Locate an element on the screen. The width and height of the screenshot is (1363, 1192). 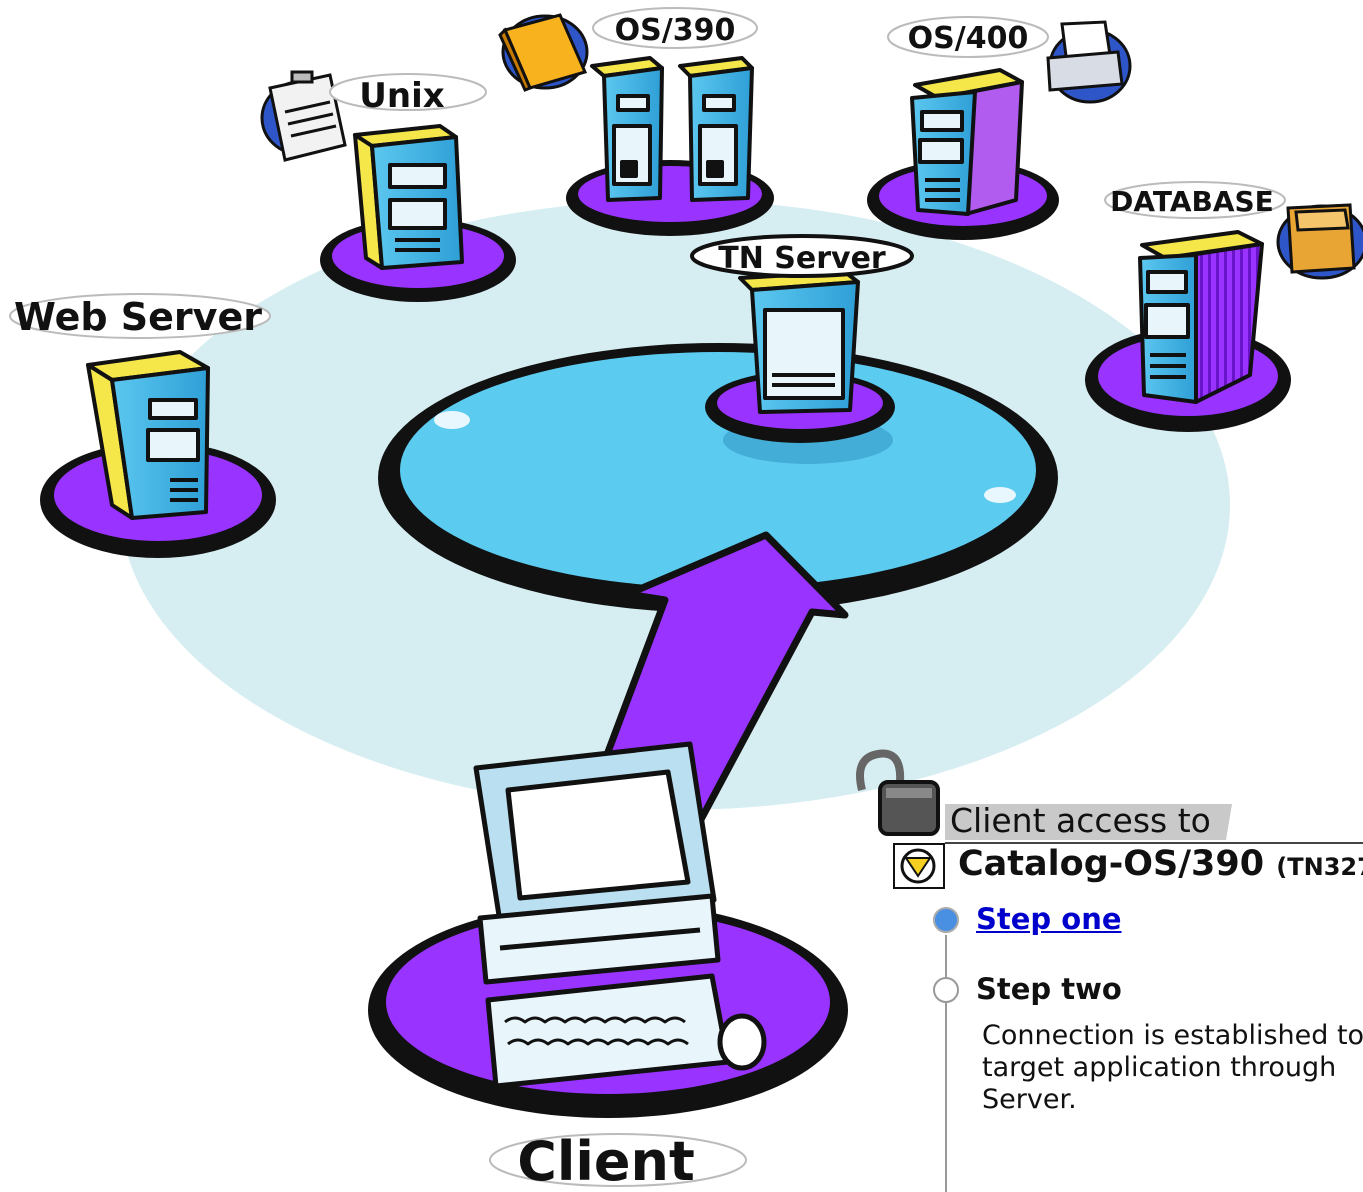
label-os400: OS/400 is located at coordinates (968, 37).